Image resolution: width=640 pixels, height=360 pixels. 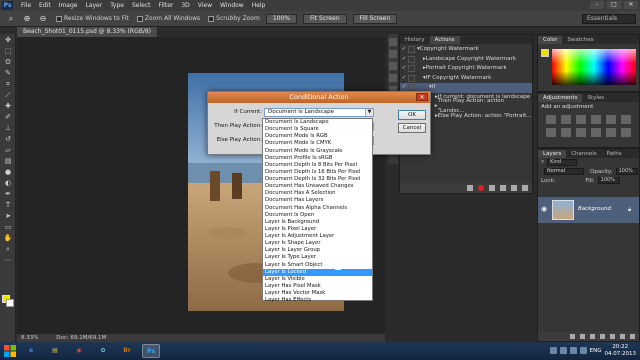 I want to click on color-balance-icon, so click(x=551, y=132).